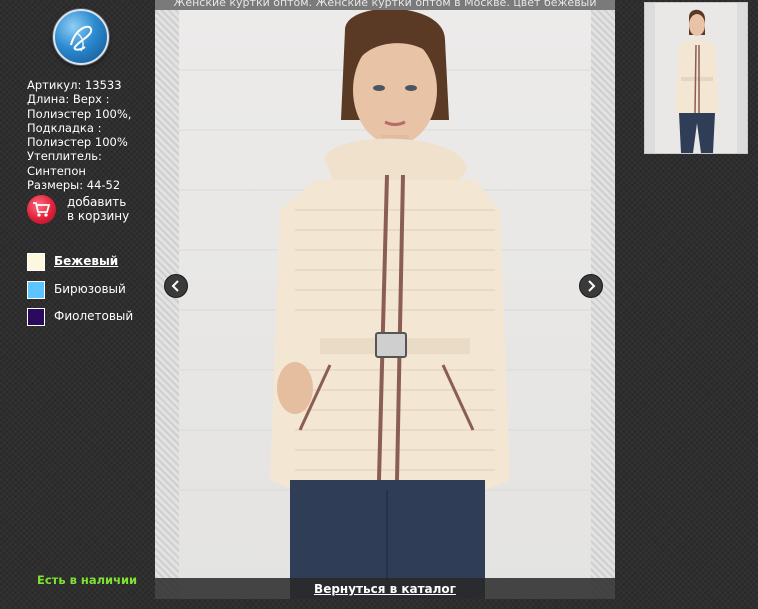 The image size is (758, 609). I want to click on color-option-purple: Фиолетовый, so click(92, 317).